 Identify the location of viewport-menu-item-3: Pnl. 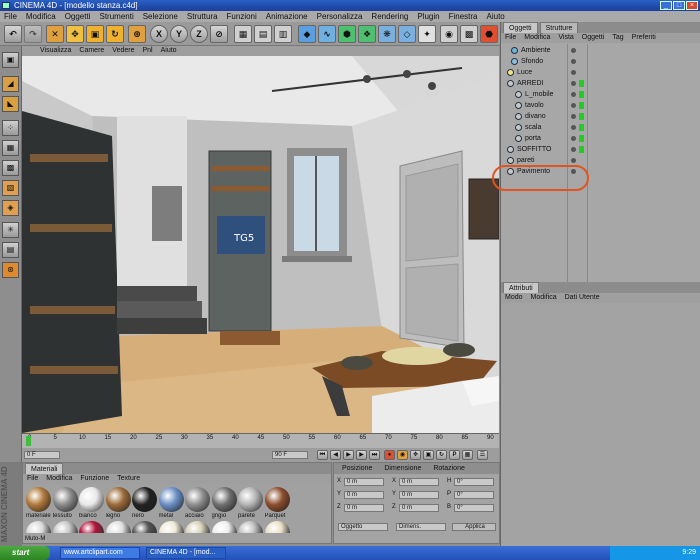
(147, 51).